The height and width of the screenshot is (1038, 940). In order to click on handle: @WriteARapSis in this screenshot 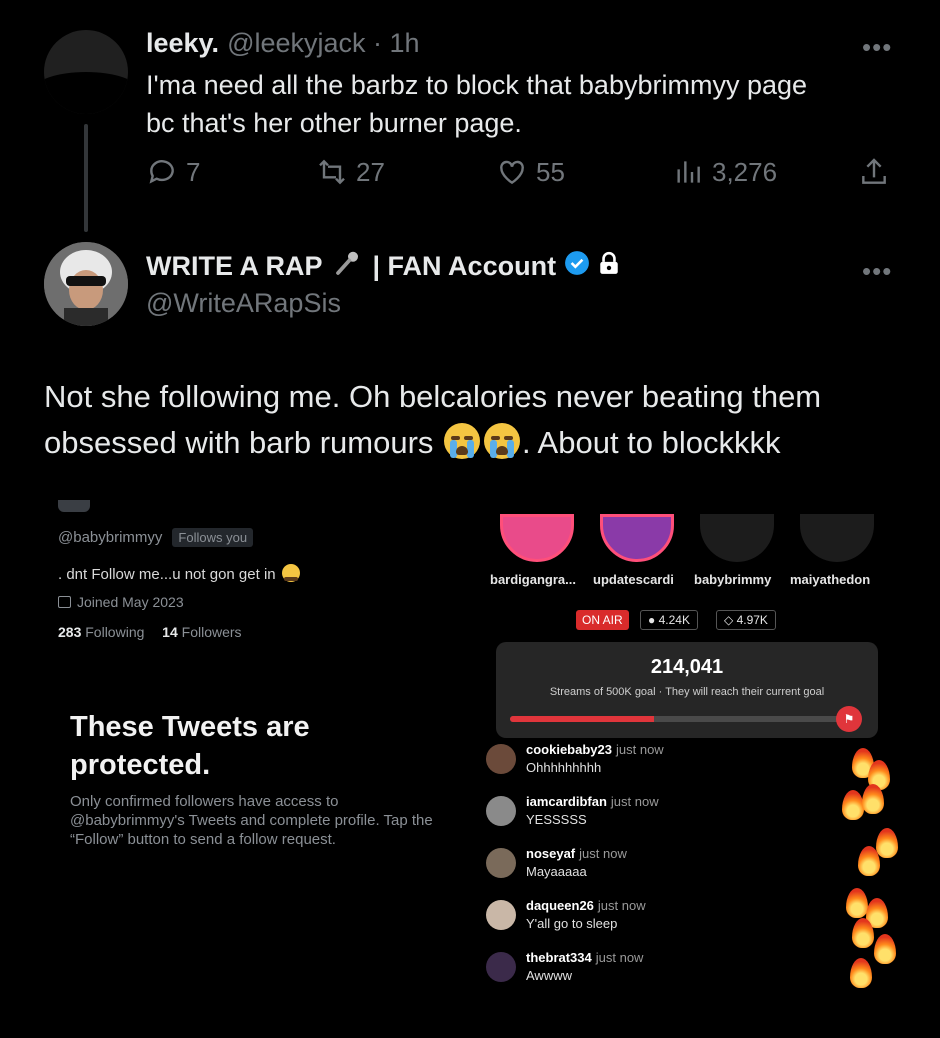, I will do `click(243, 303)`.